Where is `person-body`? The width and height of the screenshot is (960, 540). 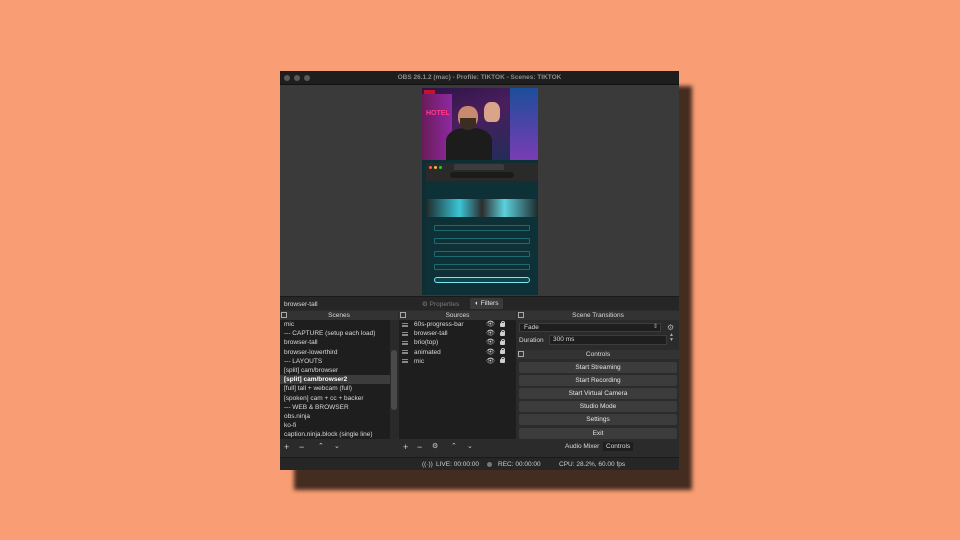 person-body is located at coordinates (469, 144).